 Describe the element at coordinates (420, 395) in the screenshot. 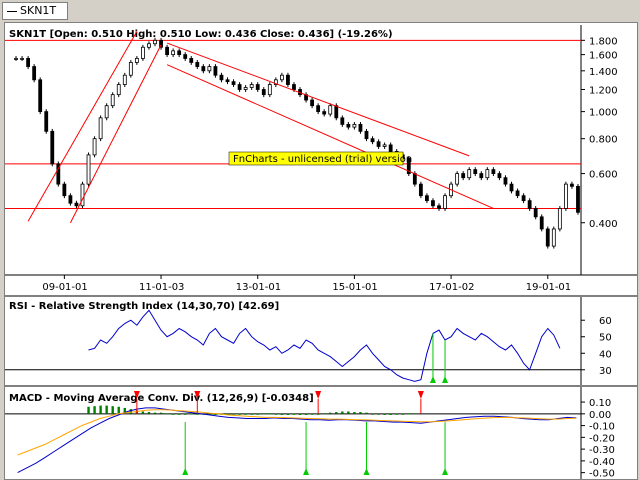

I see `macd-sell-signal` at that location.